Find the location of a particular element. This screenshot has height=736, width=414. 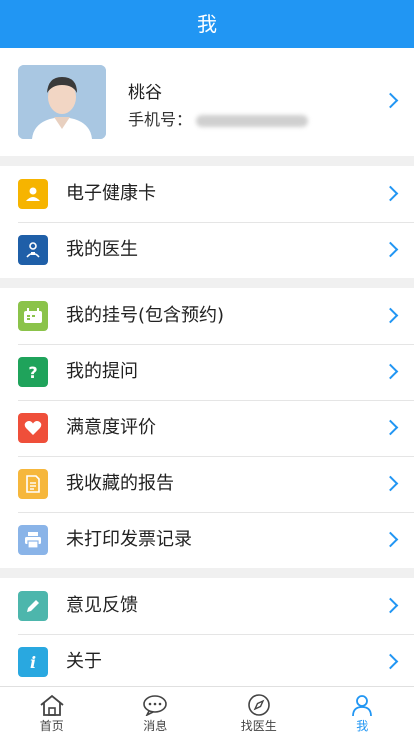

profile-card: 桃谷 手机号： is located at coordinates (207, 102).